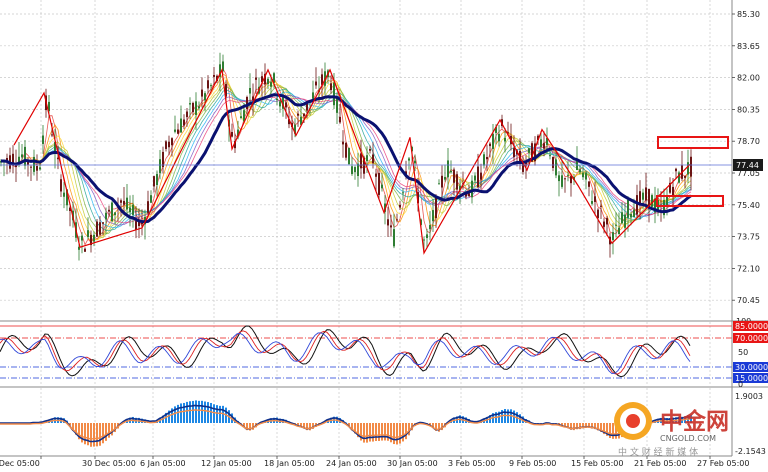  Describe the element at coordinates (743, 352) in the screenshot. I see `osc-level-50: 50` at that location.